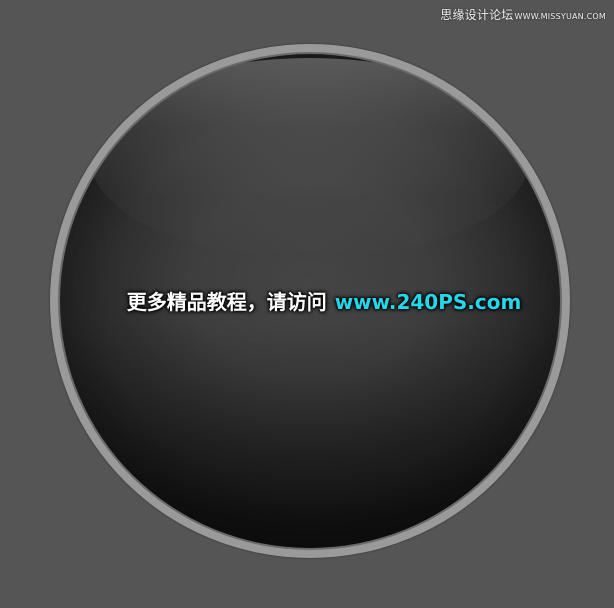  Describe the element at coordinates (226, 302) in the screenshot. I see `promo-text: 更多精品教程，请访问` at that location.